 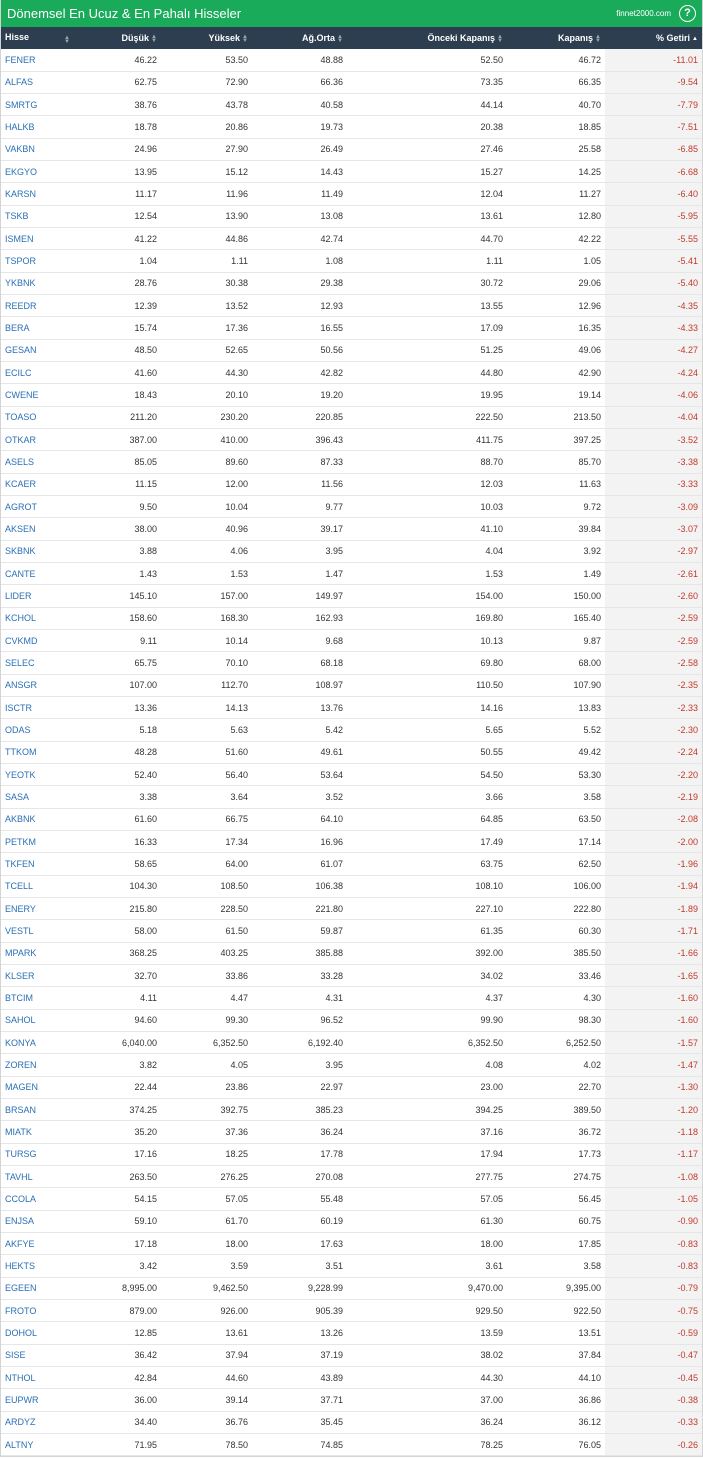 What do you see at coordinates (351, 953) in the screenshot?
I see `table-row: MPARK 368.25 403.25 385.88 392.00 385.50 -1.66` at bounding box center [351, 953].